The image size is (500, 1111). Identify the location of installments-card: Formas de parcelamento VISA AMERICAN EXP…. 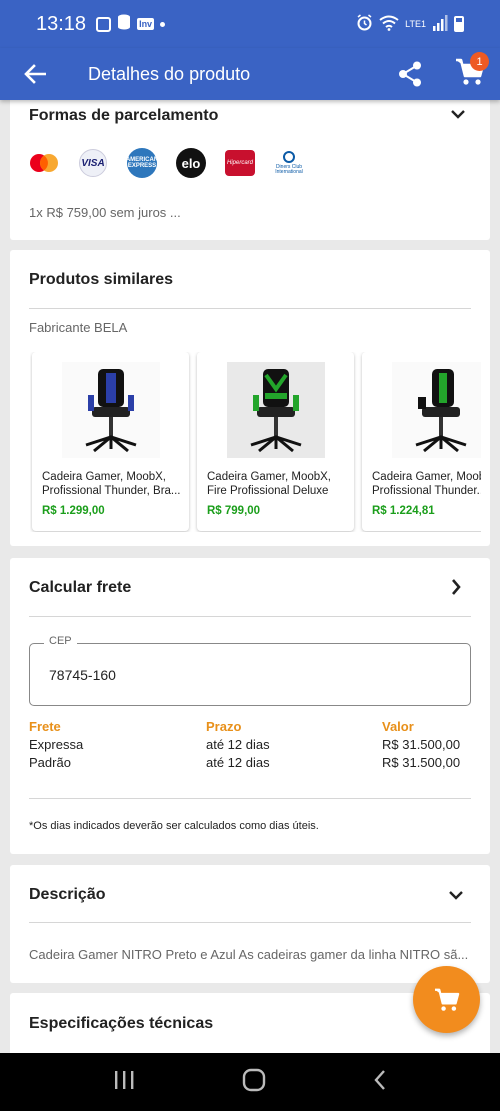
(250, 165).